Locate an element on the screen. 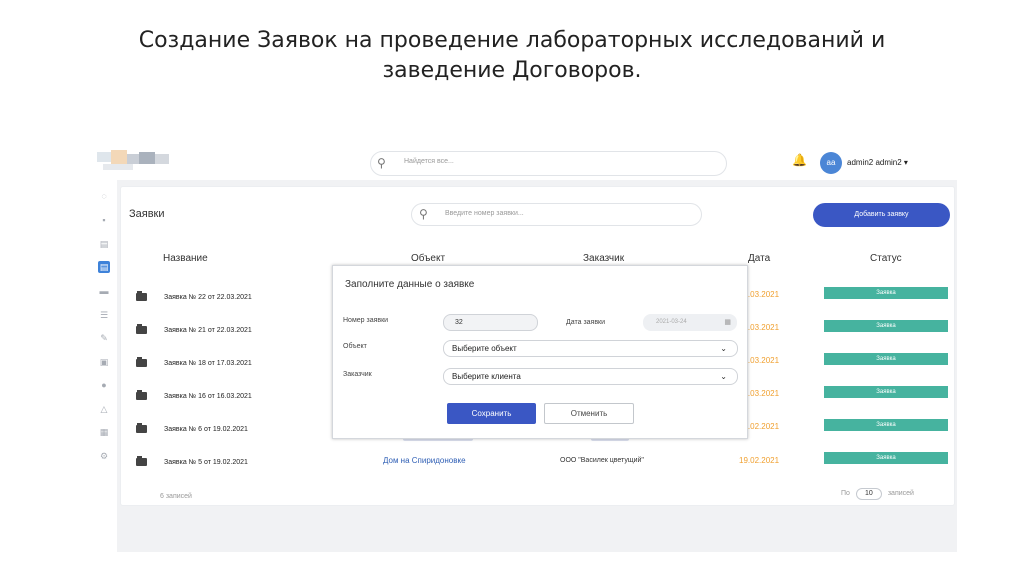 The width and height of the screenshot is (1024, 574). edit-icon: ✎ is located at coordinates (104, 338).